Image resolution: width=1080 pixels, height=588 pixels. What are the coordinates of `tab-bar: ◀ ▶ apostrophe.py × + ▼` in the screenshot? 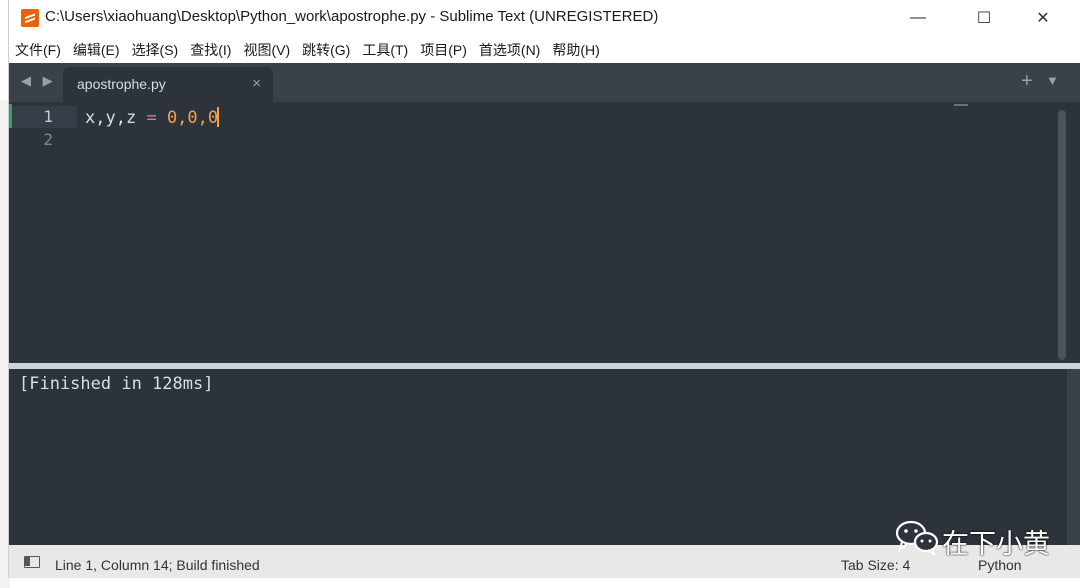 It's located at (544, 82).